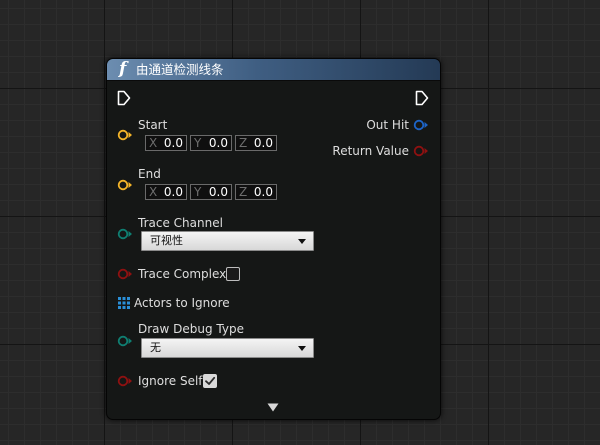 The image size is (600, 445). What do you see at coordinates (191, 329) in the screenshot?
I see `draw-debug-type-label: Draw Debug Type` at bounding box center [191, 329].